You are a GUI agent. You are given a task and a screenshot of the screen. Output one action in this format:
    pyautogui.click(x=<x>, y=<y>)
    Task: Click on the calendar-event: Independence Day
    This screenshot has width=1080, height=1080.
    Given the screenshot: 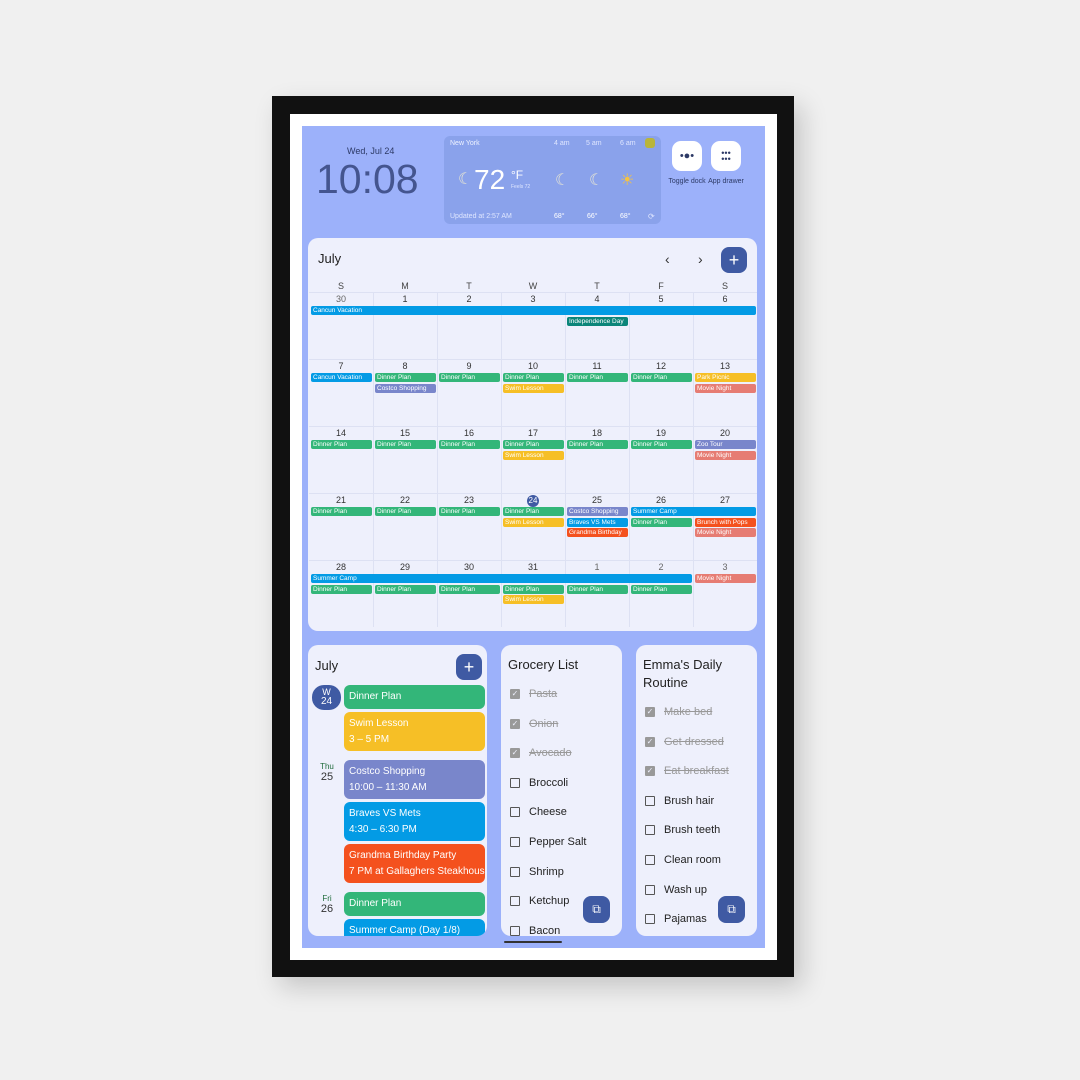 What is the action you would take?
    pyautogui.click(x=597, y=321)
    